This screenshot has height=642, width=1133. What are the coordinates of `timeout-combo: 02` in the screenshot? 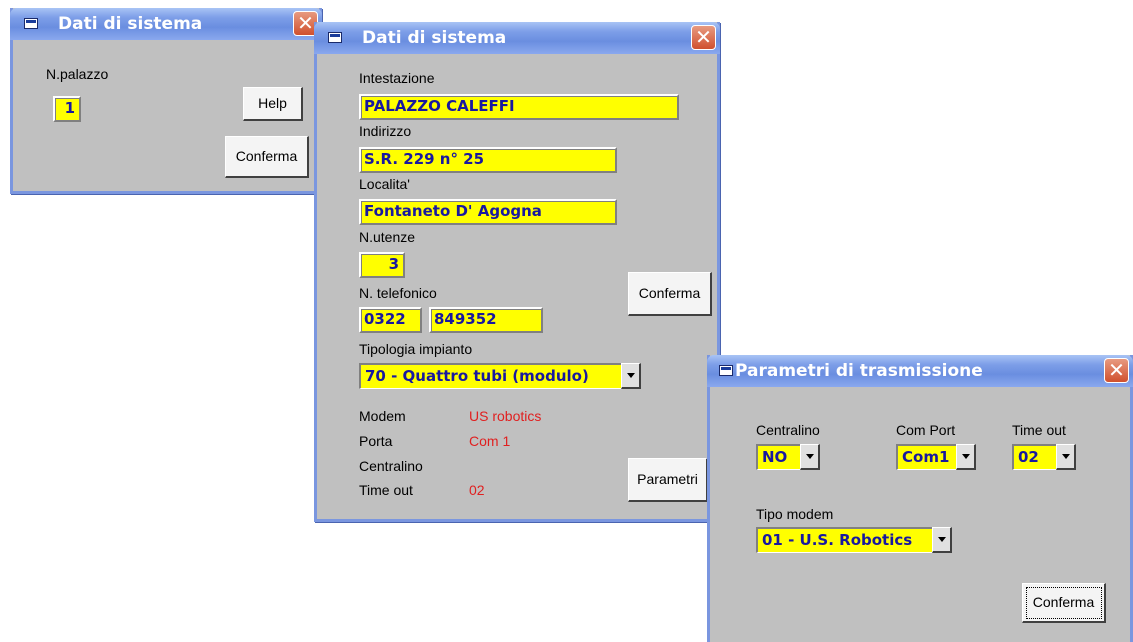 It's located at (1044, 457).